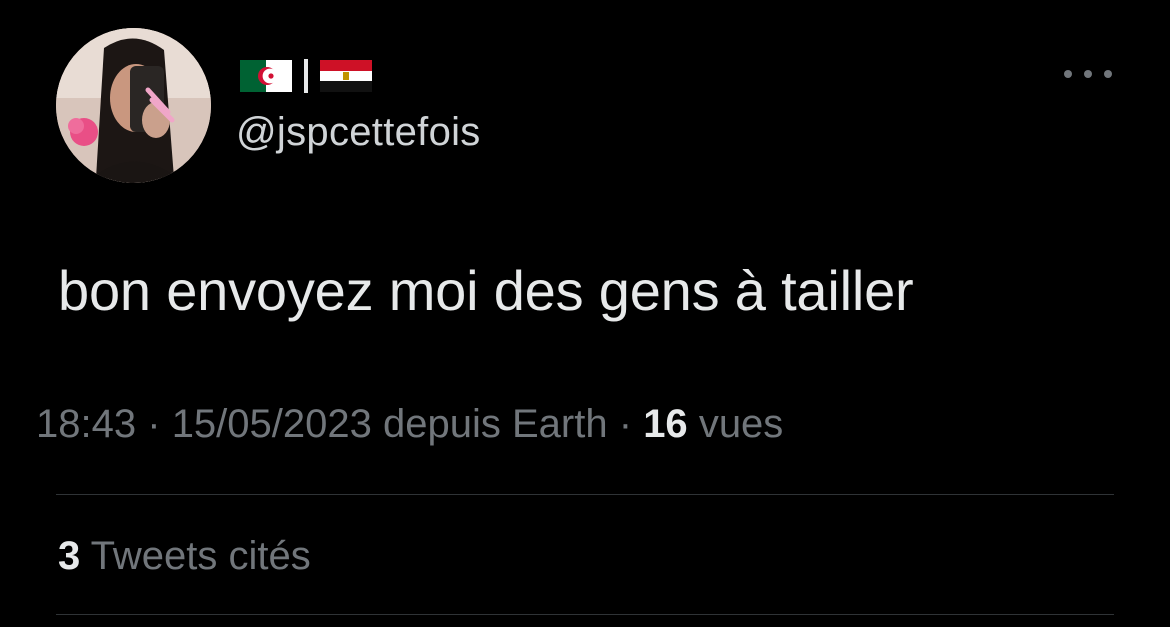 This screenshot has width=1170, height=627. What do you see at coordinates (69, 556) in the screenshot?
I see `quote-tweets-count: 3` at bounding box center [69, 556].